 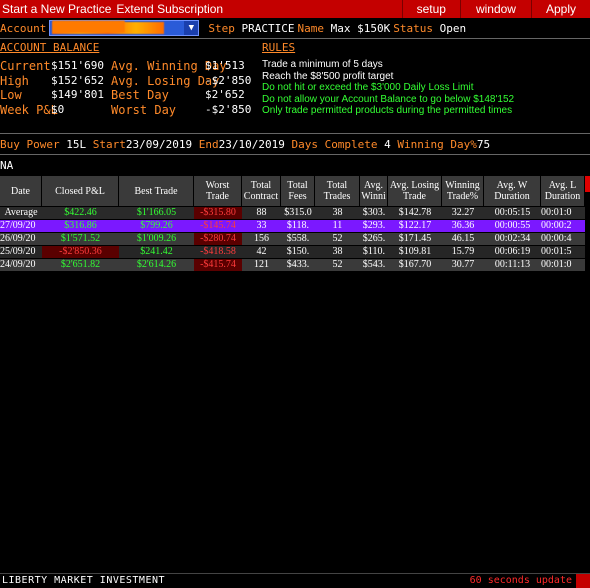 What do you see at coordinates (512, 225) in the screenshot?
I see `cell-win-duration: 00:00:55` at bounding box center [512, 225].